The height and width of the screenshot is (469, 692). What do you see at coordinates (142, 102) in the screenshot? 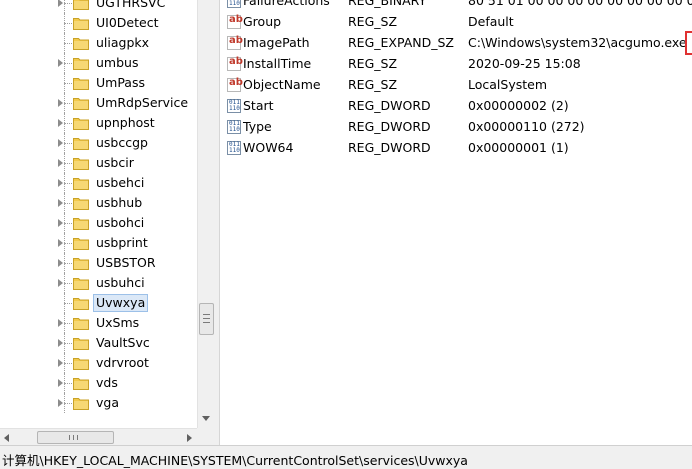
I see `tree-item-label: UmRdpService` at bounding box center [142, 102].